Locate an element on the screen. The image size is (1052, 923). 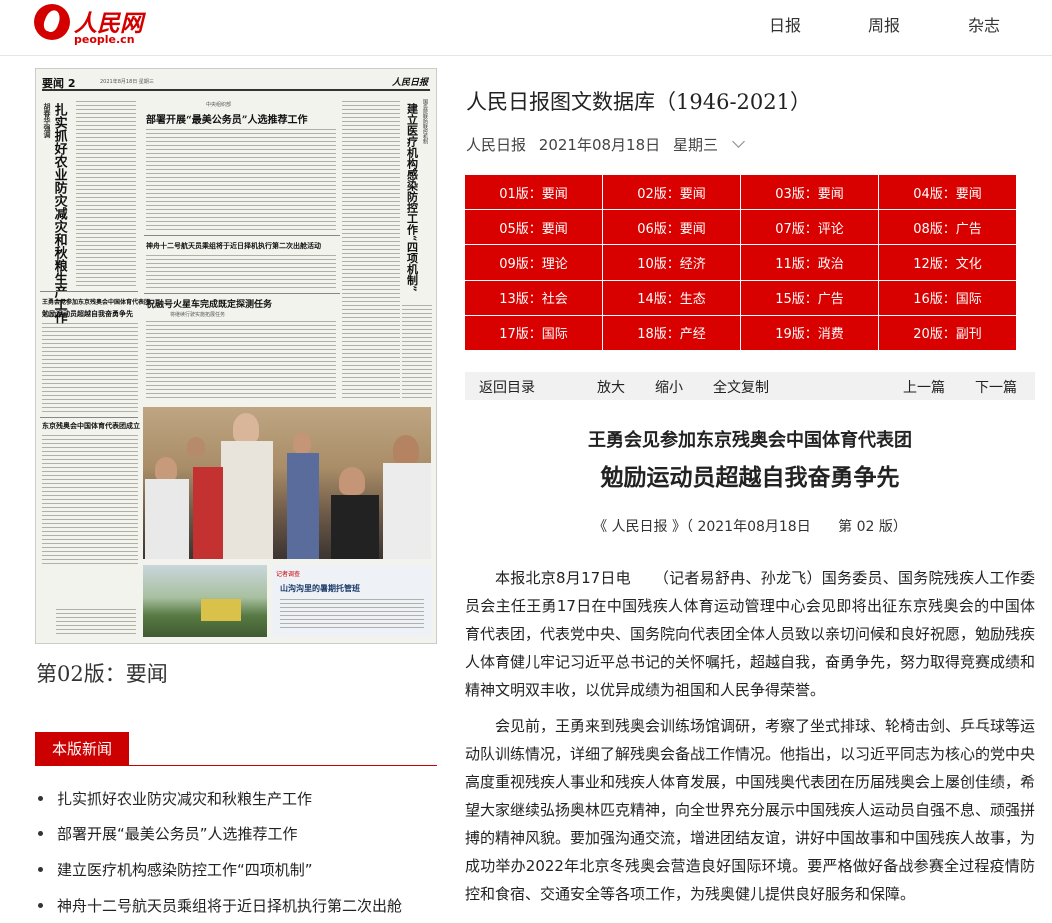
list-item: 建立医疗机构感染防控工作“四项机制” is located at coordinates (175, 871).